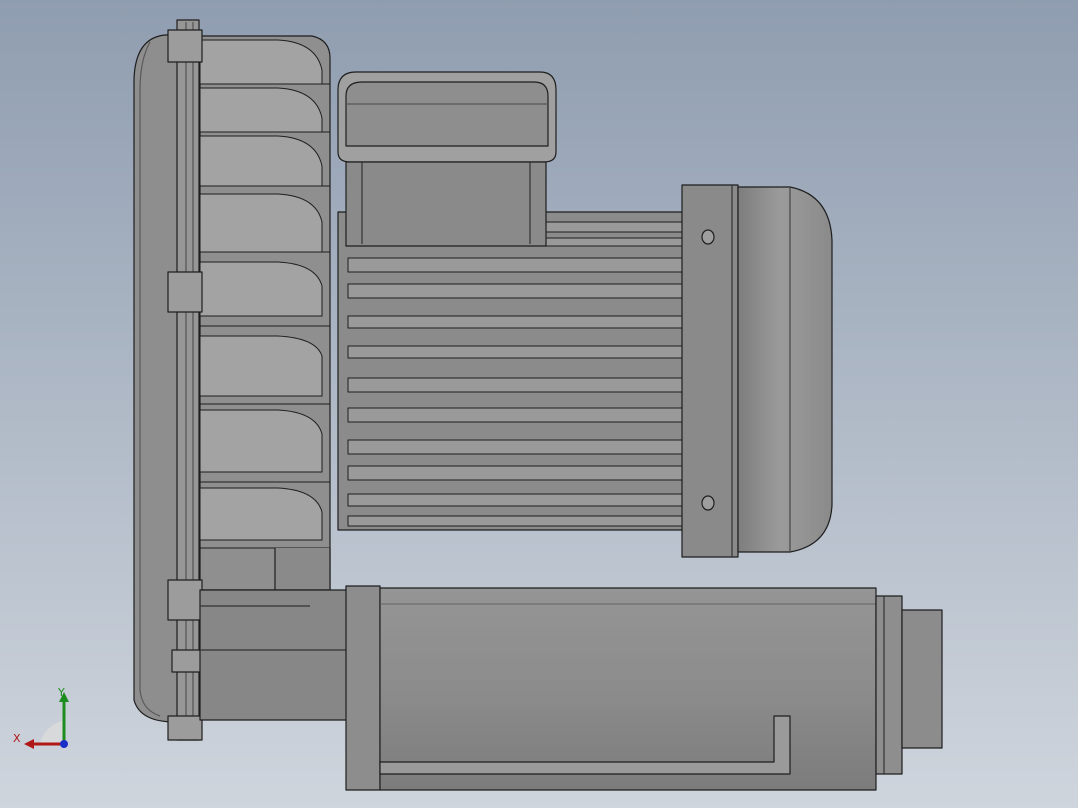 This screenshot has width=1078, height=808. I want to click on axis-y-label: Y, so click(61, 692).